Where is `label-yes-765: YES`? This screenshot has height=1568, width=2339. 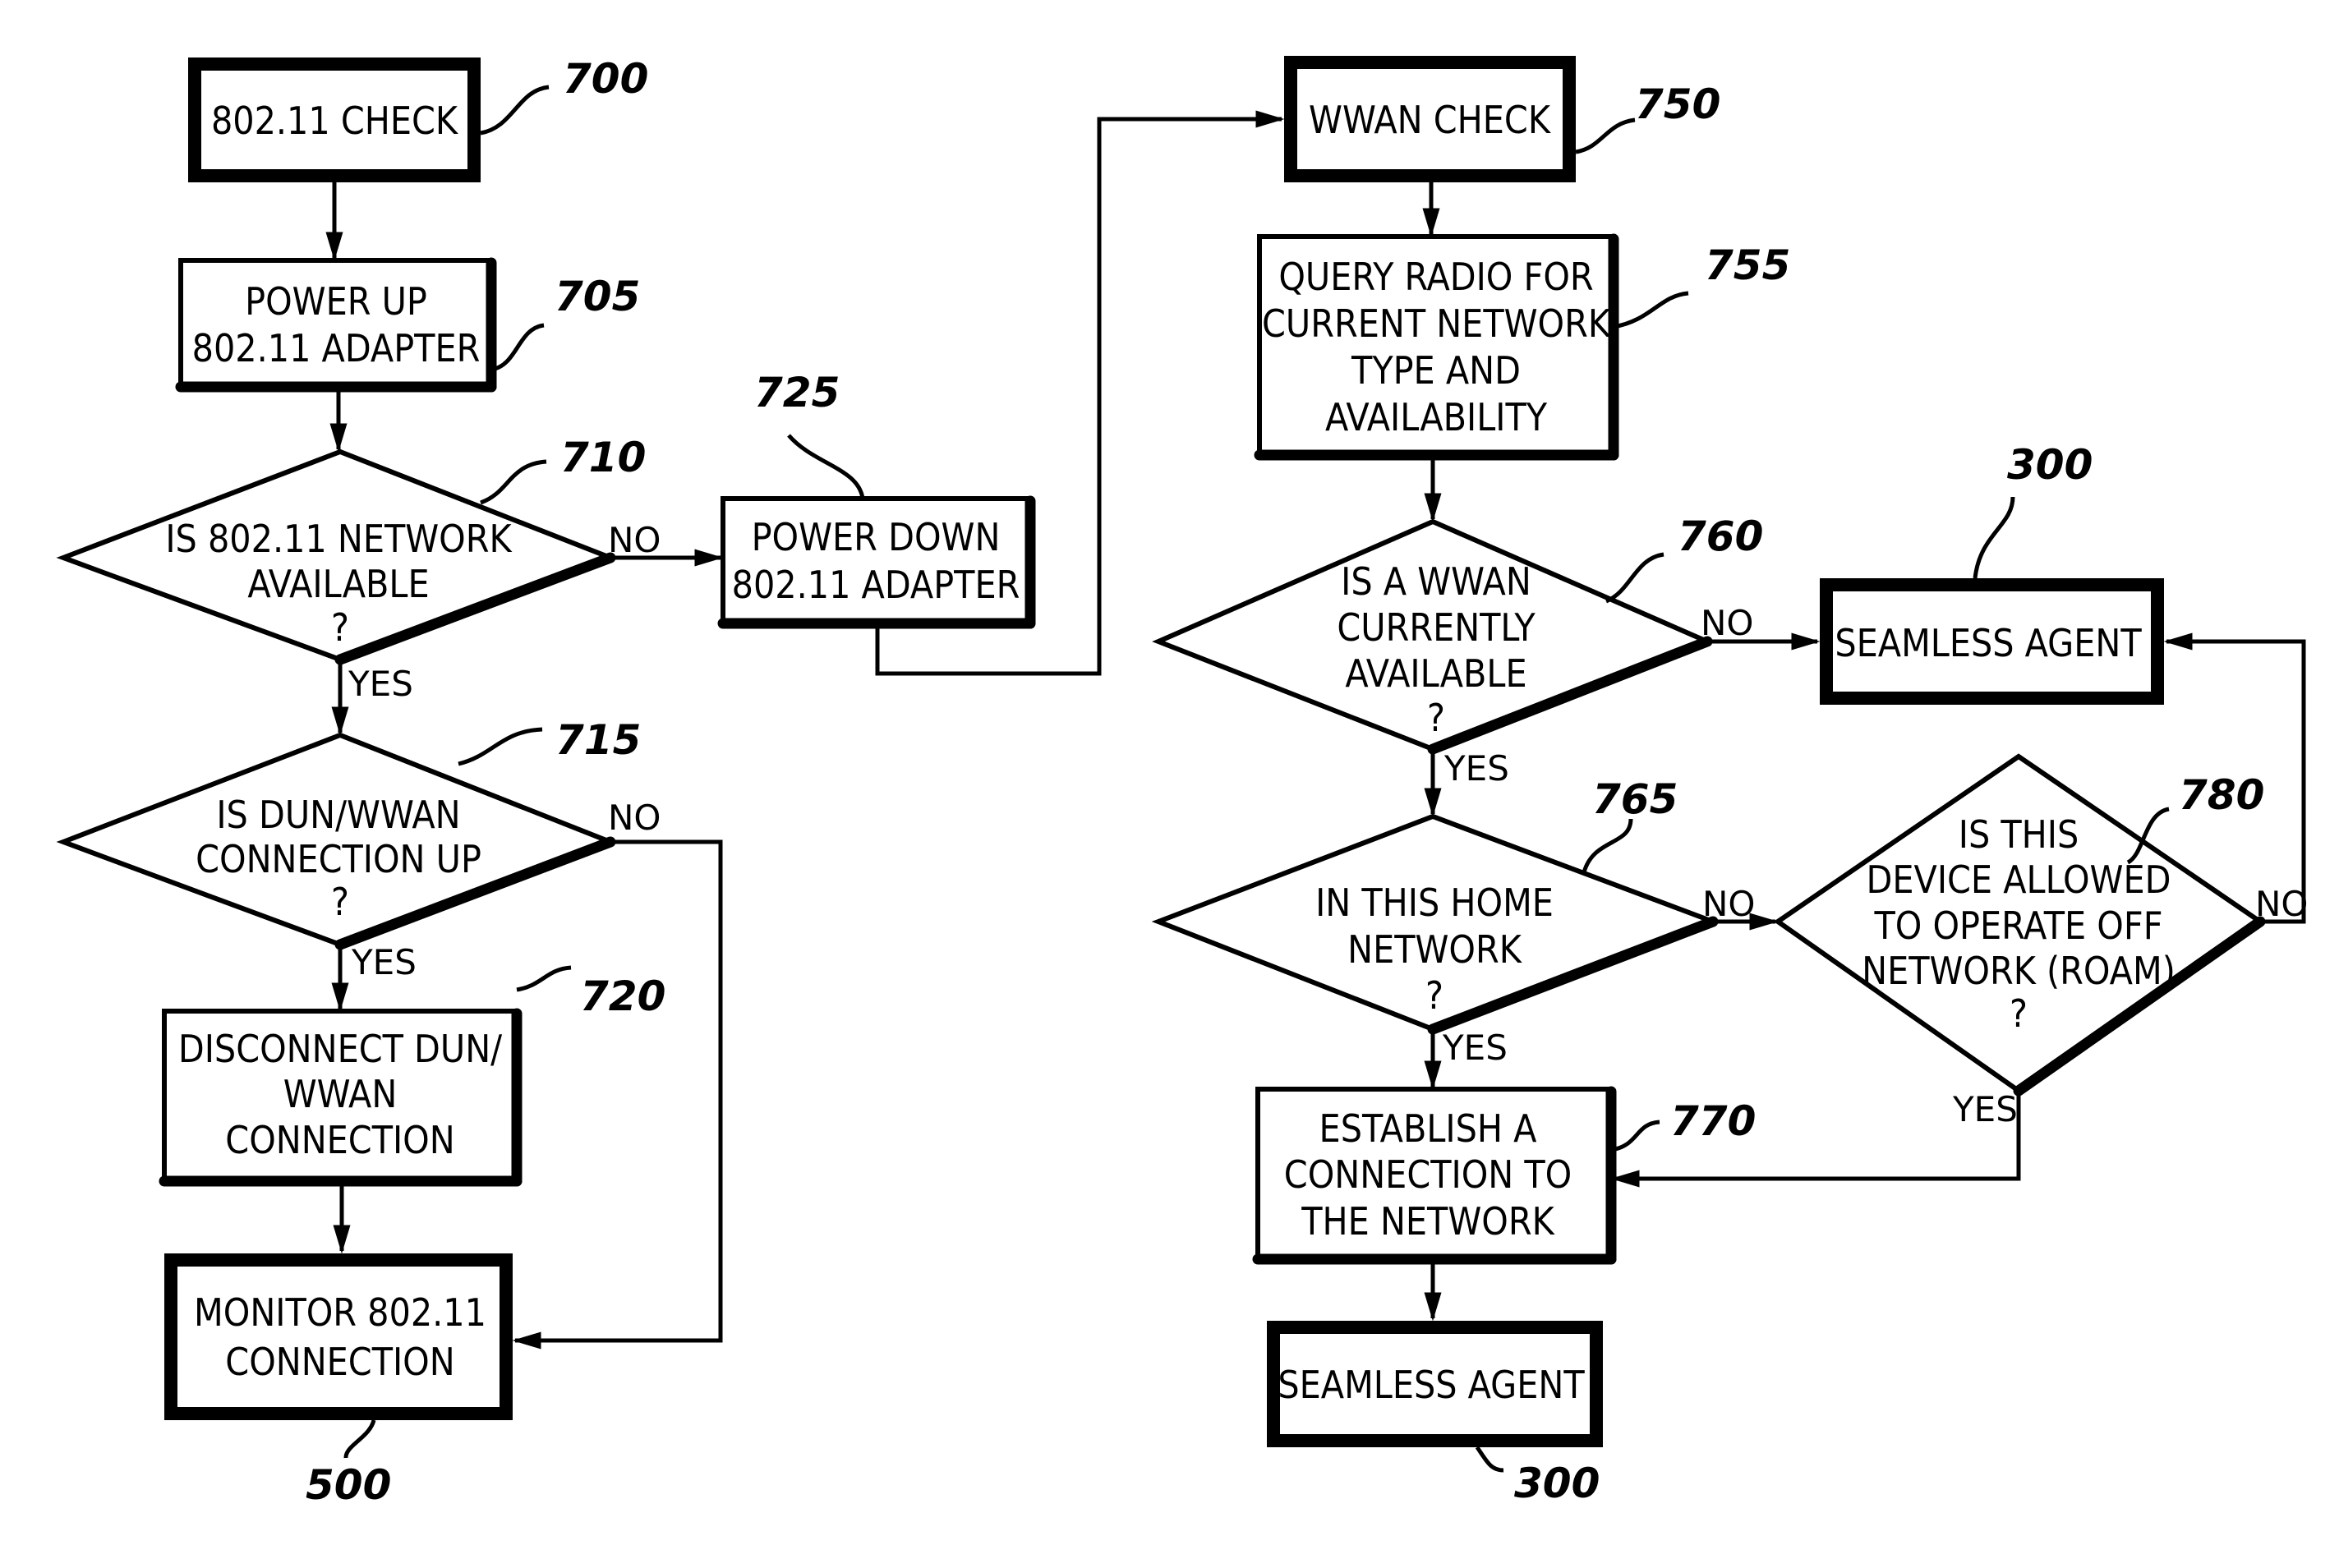
label-yes-765: YES is located at coordinates (1475, 1048).